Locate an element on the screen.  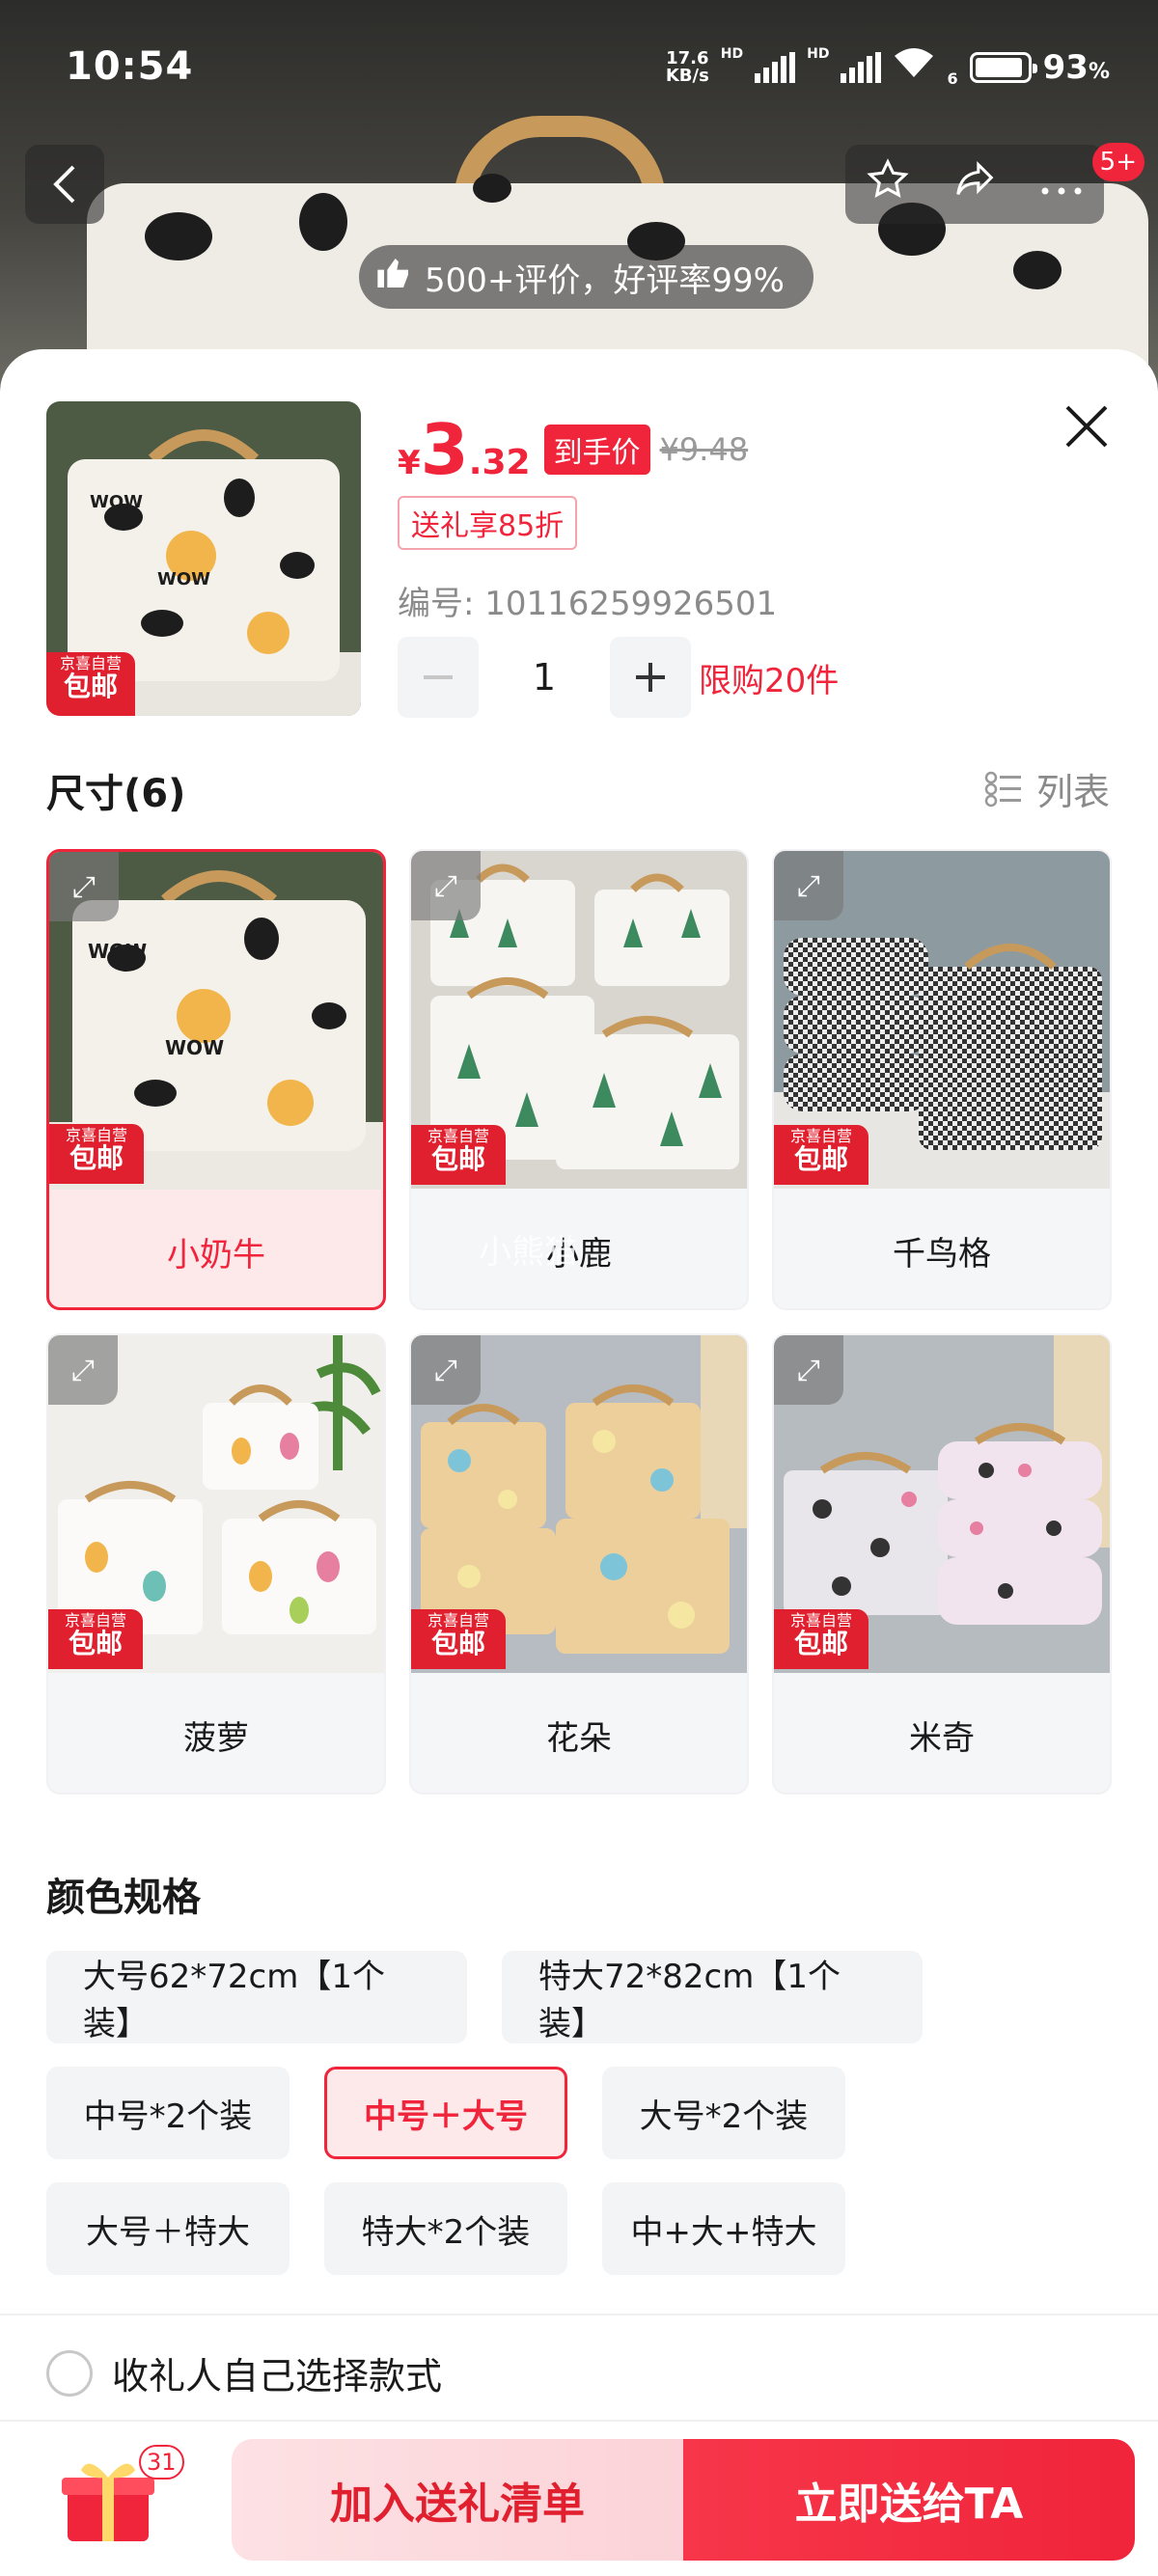
more-icon is located at coordinates (1061, 191).